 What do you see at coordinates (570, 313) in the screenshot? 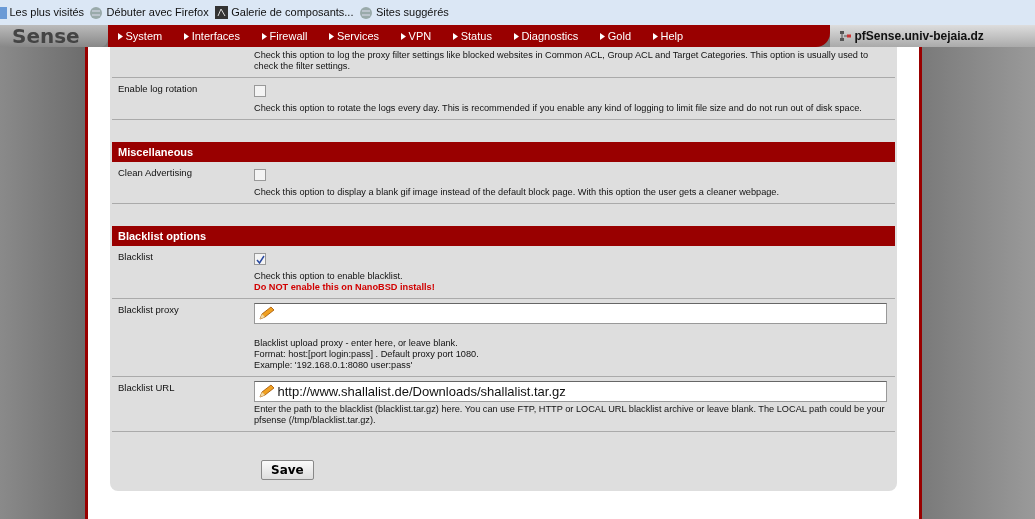
I see `text-field` at bounding box center [570, 313].